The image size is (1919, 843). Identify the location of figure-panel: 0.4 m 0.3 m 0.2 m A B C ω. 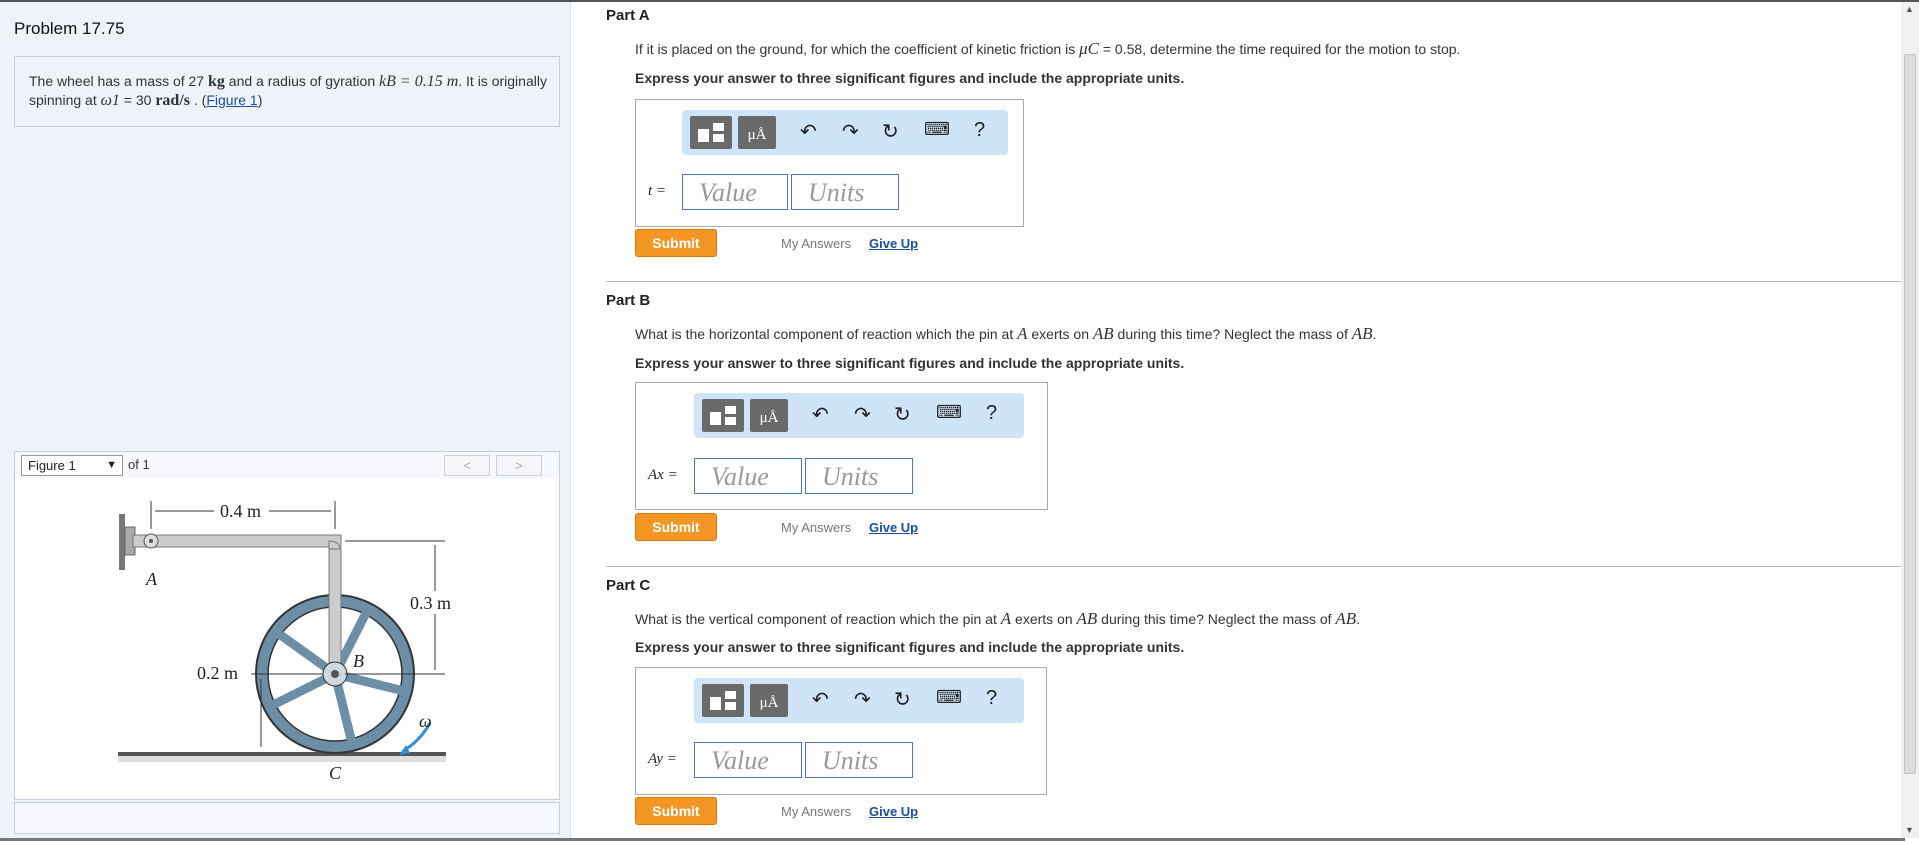
(287, 639).